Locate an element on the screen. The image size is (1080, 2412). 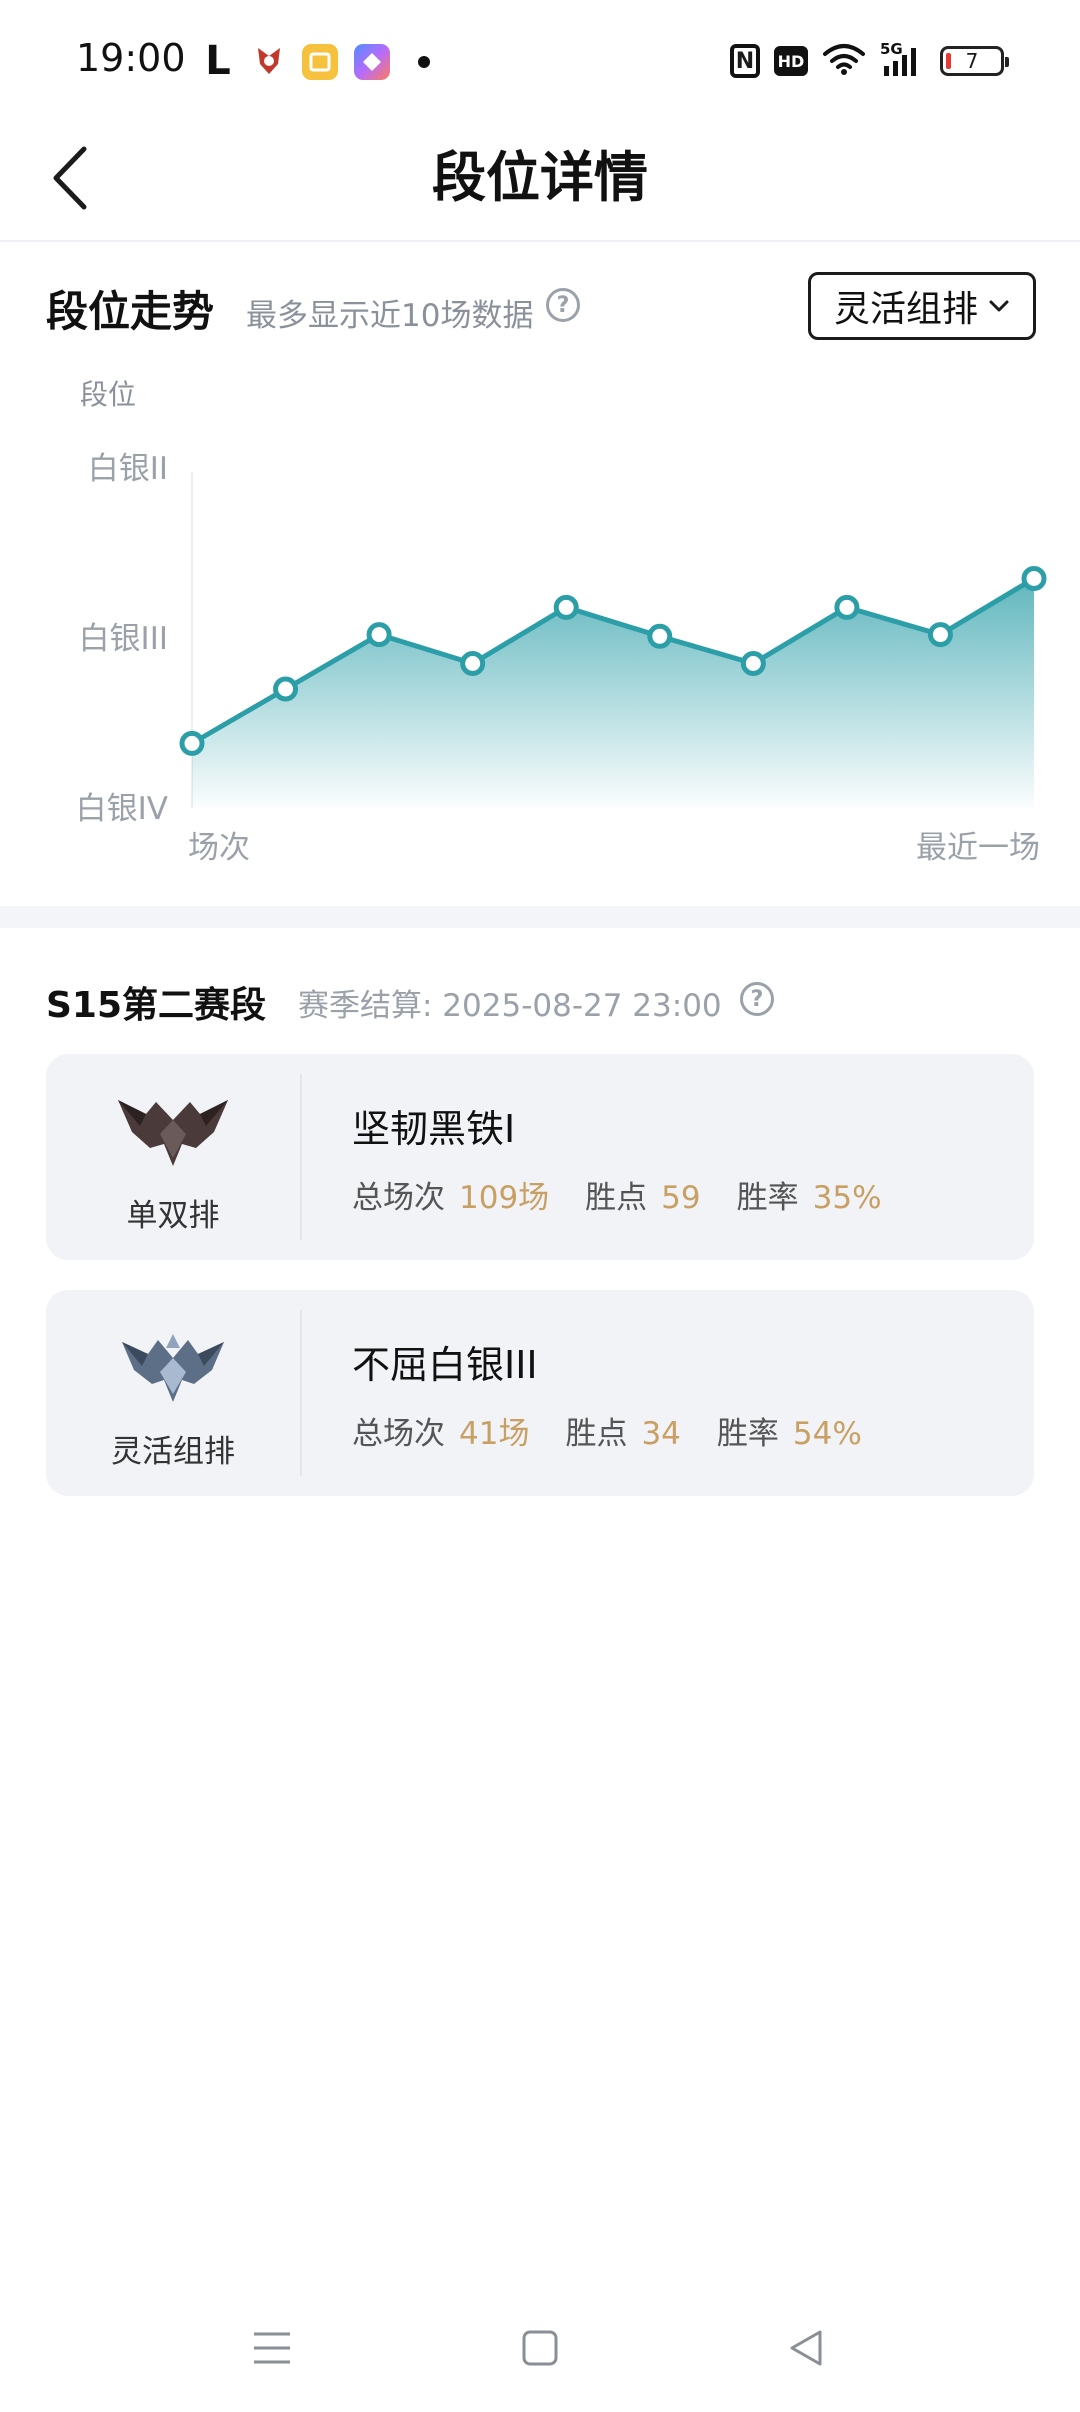
status-bar: 19:00 L N HD 5G 7 is located at coordinates (540, 60).